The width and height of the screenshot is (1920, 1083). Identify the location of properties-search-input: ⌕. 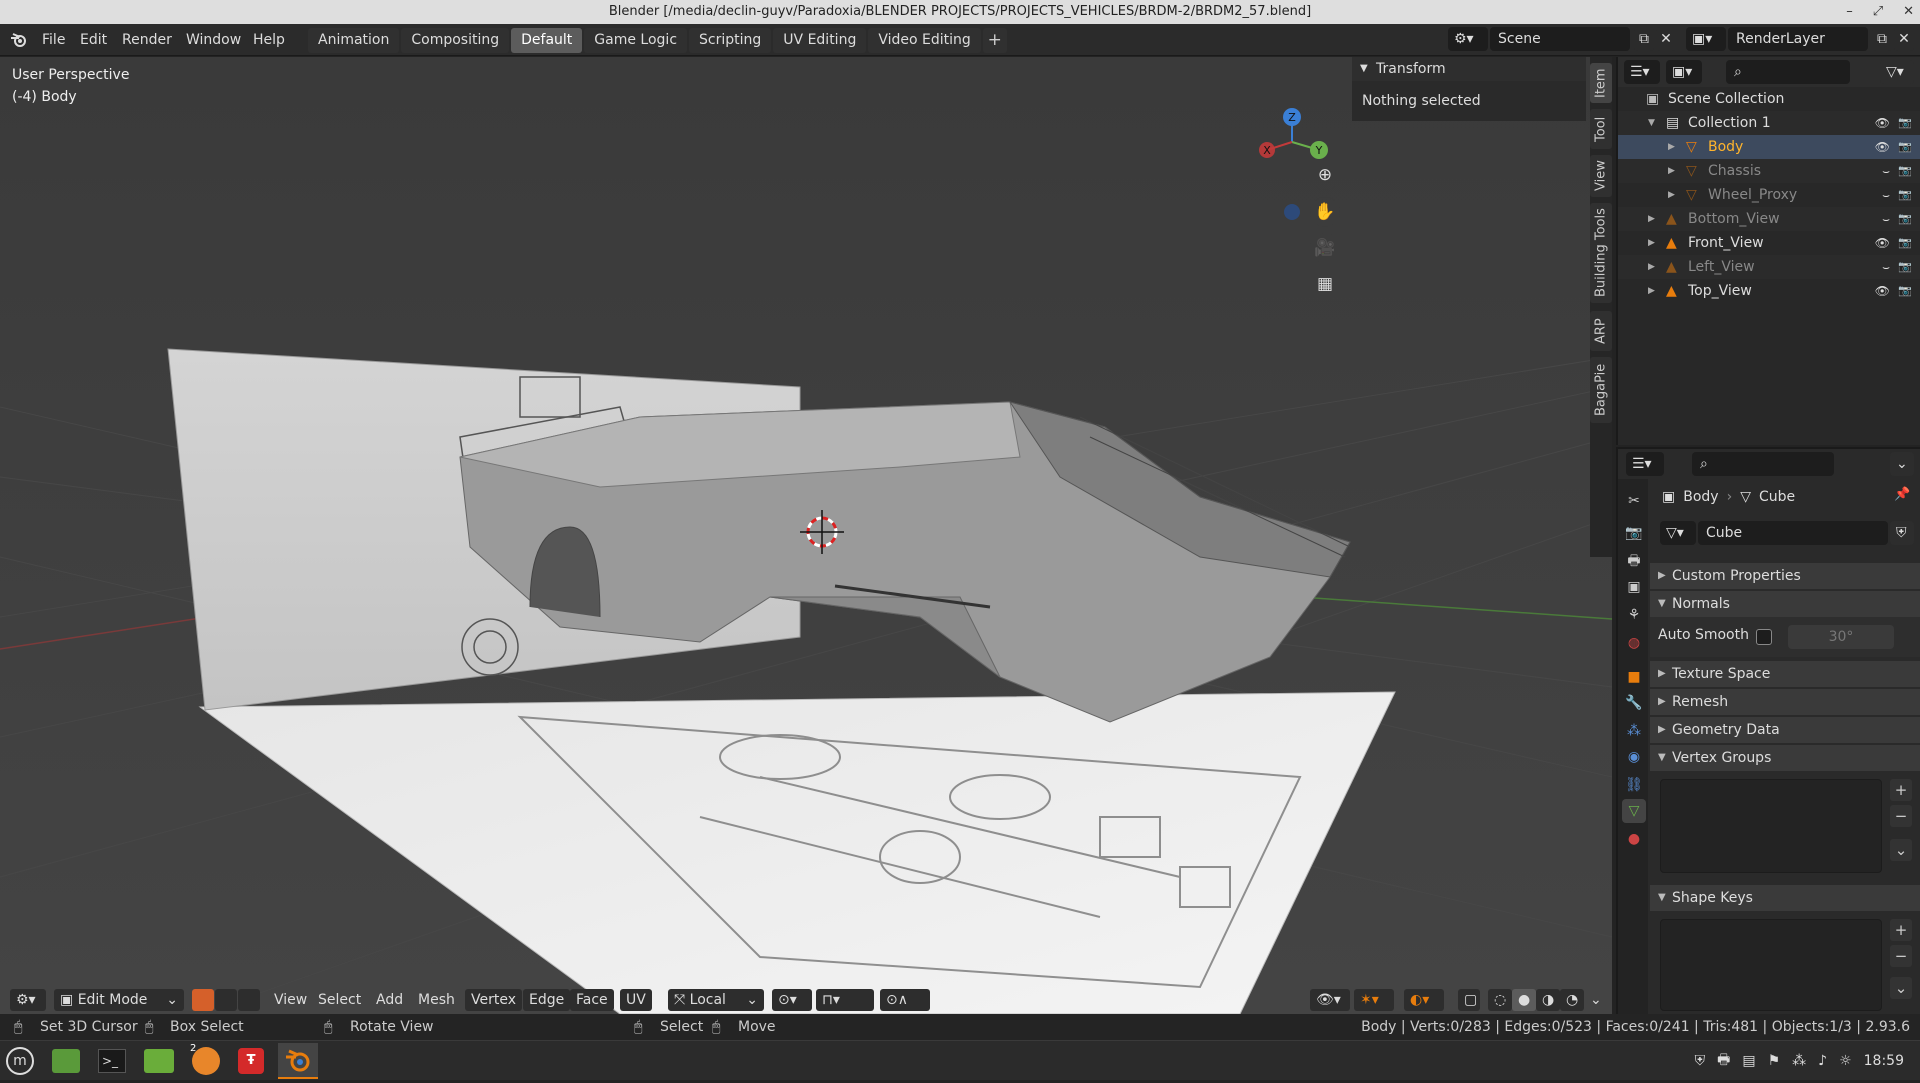
(1763, 464).